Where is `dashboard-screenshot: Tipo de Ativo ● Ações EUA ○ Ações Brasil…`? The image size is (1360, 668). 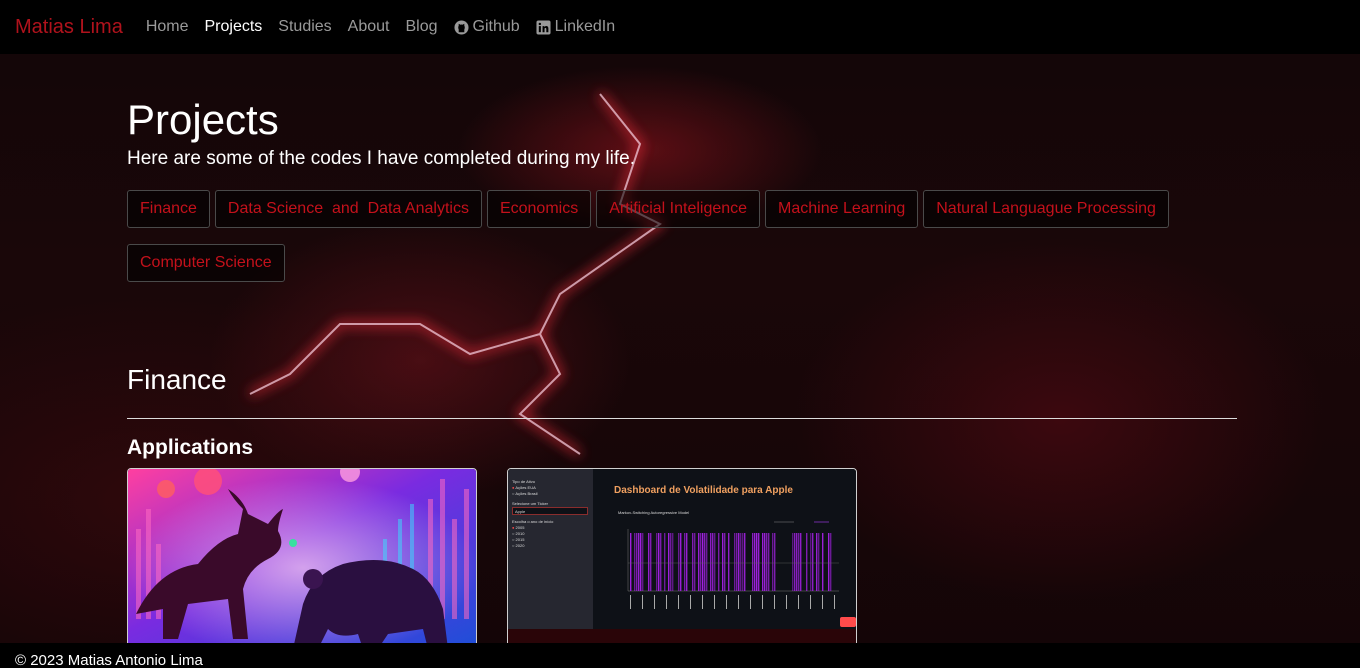
dashboard-screenshot: Tipo de Ativo ● Ações EUA ○ Ações Brasil… is located at coordinates (682, 558).